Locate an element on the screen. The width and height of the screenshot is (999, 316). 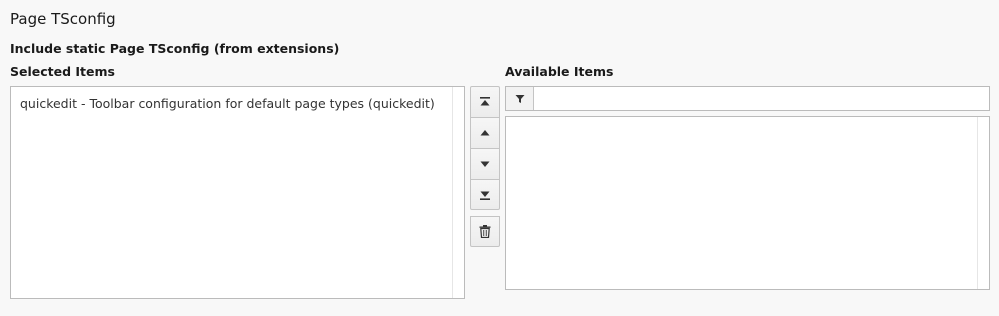
move-to-top-button is located at coordinates (485, 101).